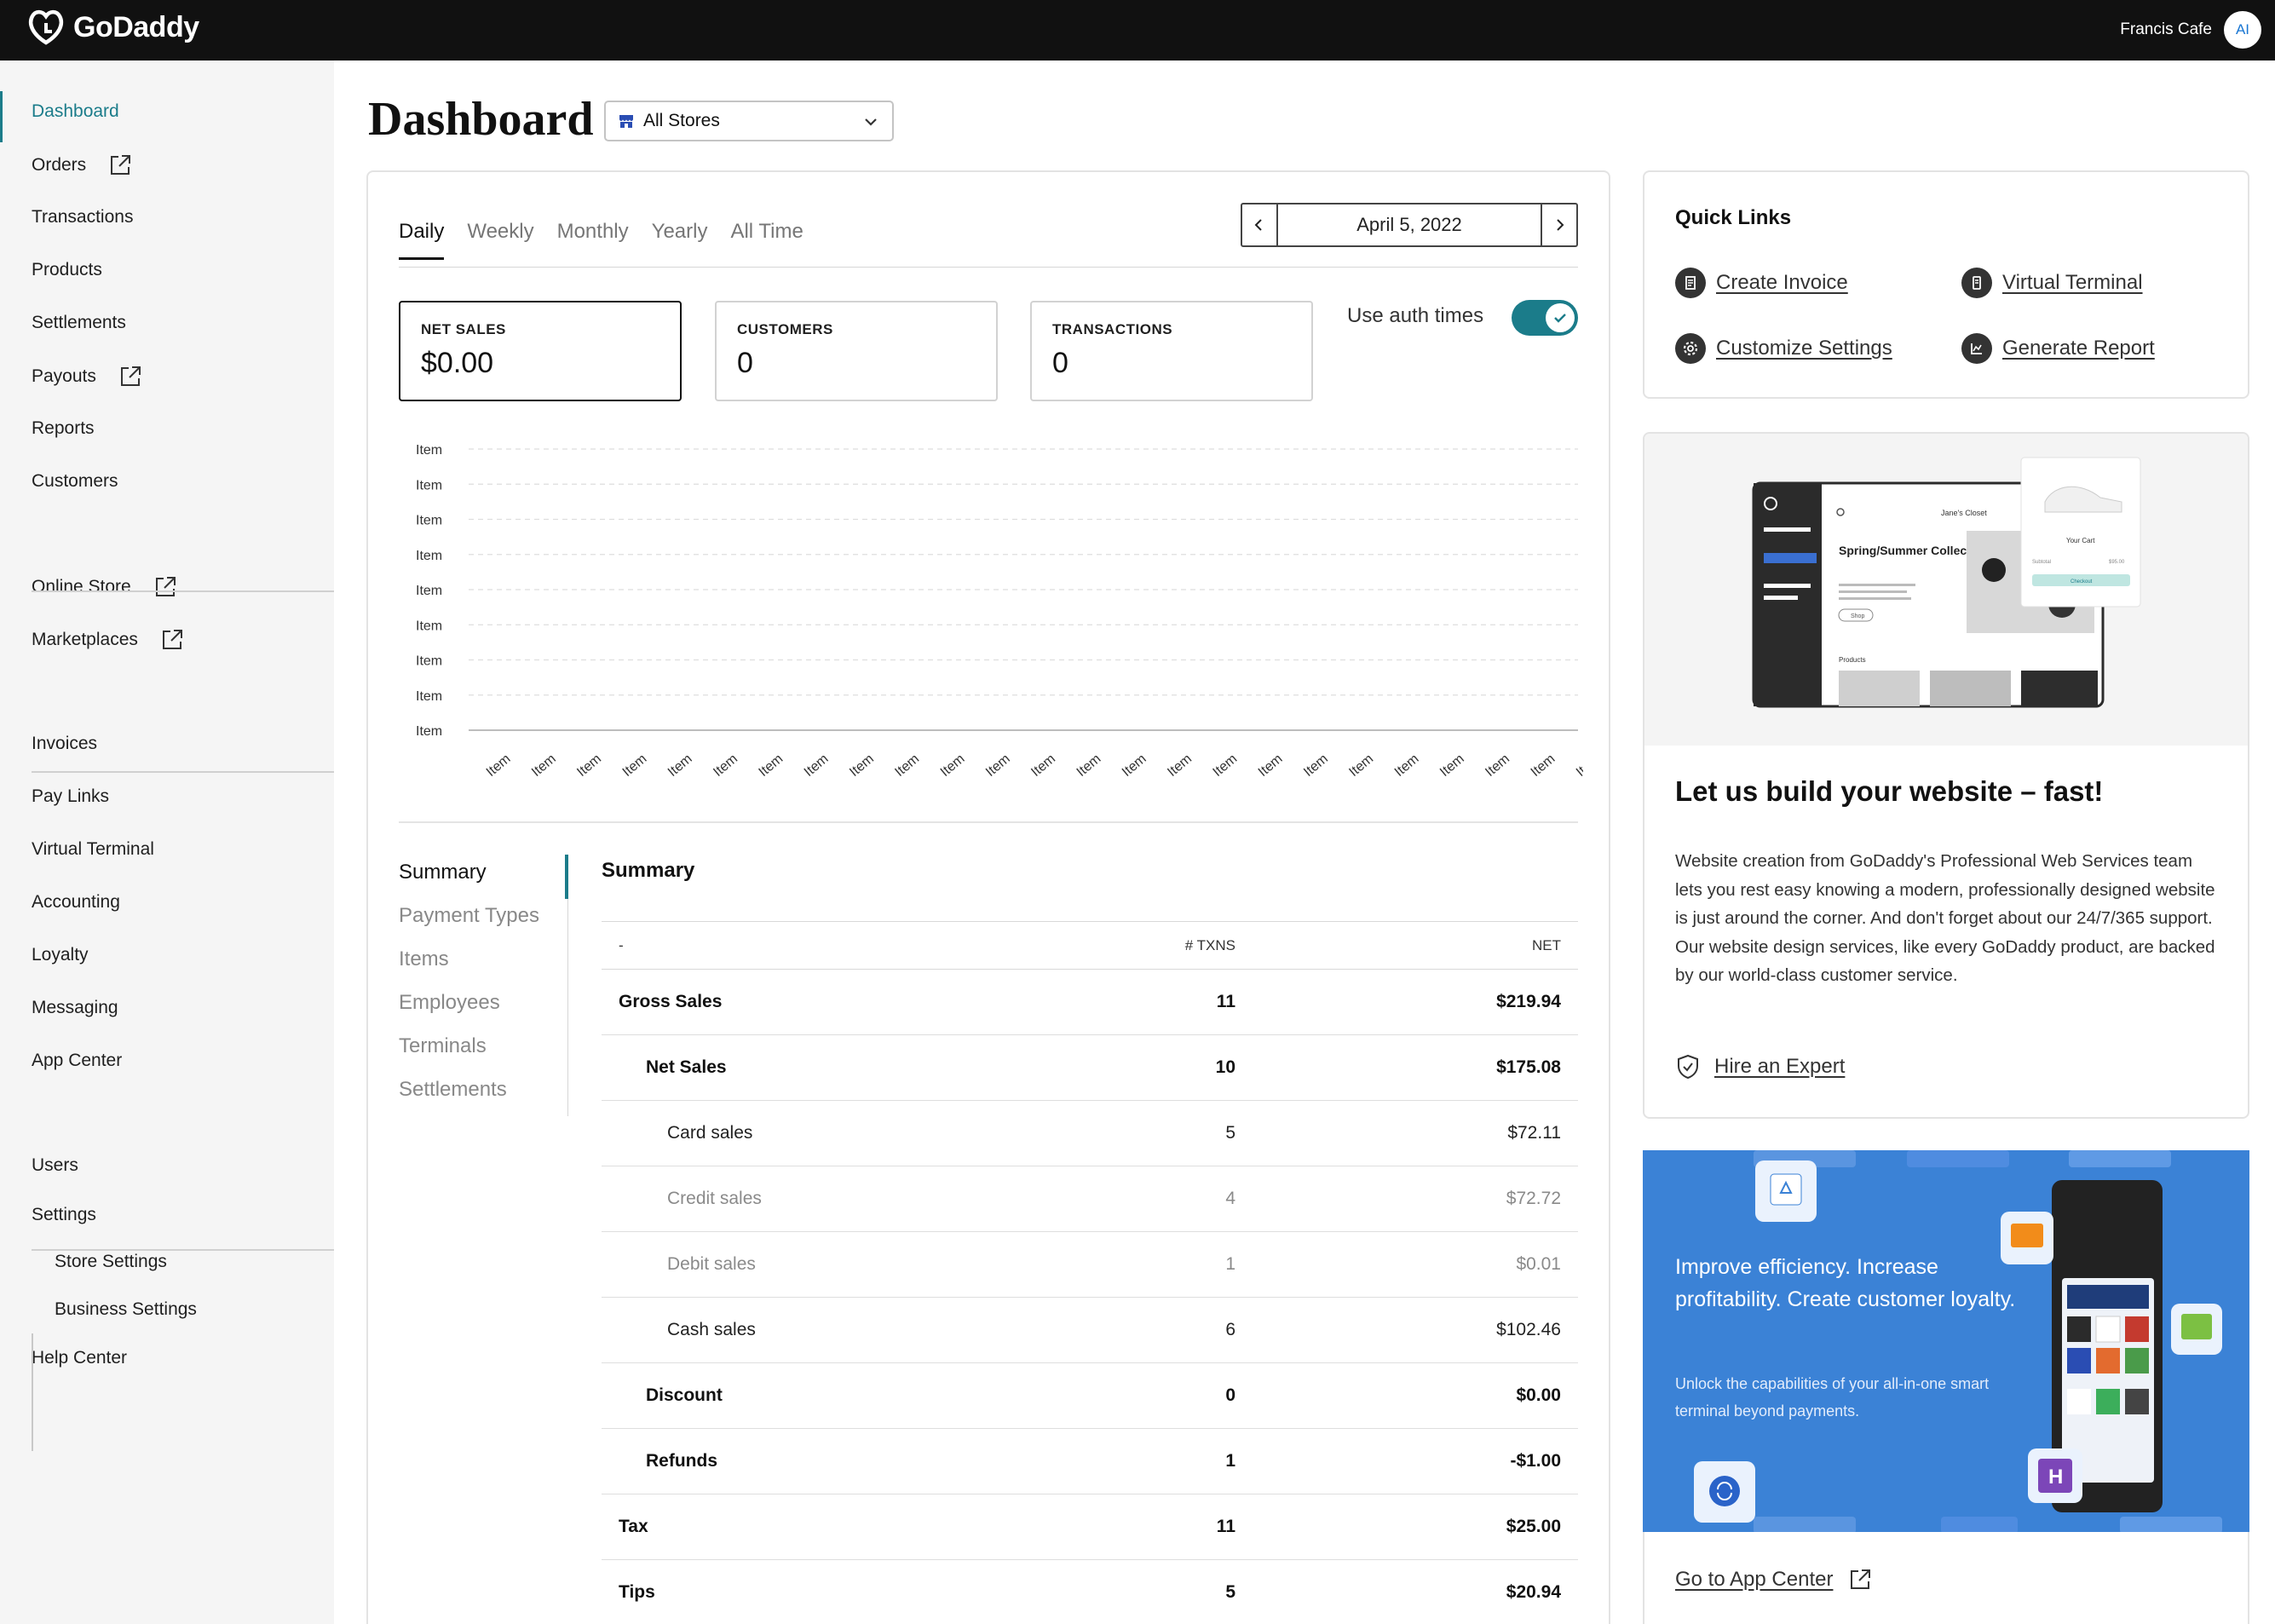  I want to click on subnav-divider, so click(567, 1007).